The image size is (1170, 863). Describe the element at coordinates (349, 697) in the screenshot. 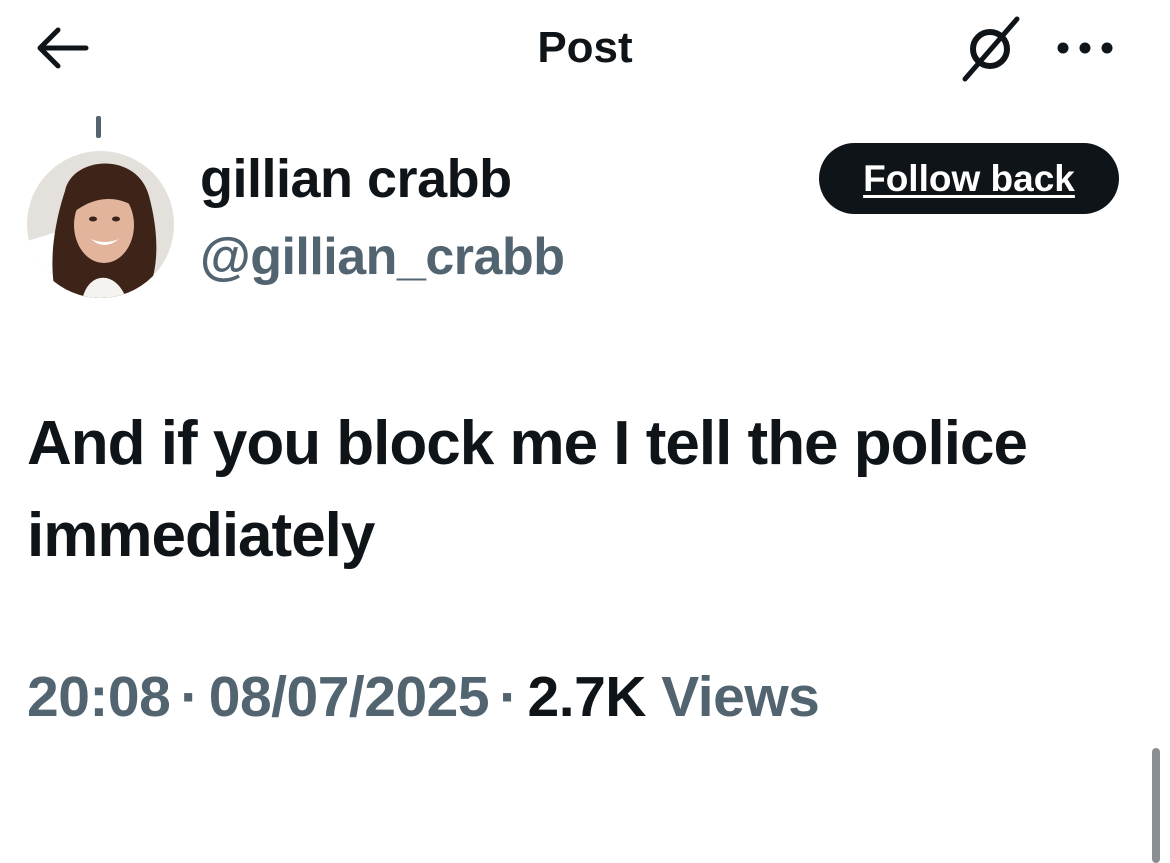

I see `post-date: 08/07/2025` at that location.